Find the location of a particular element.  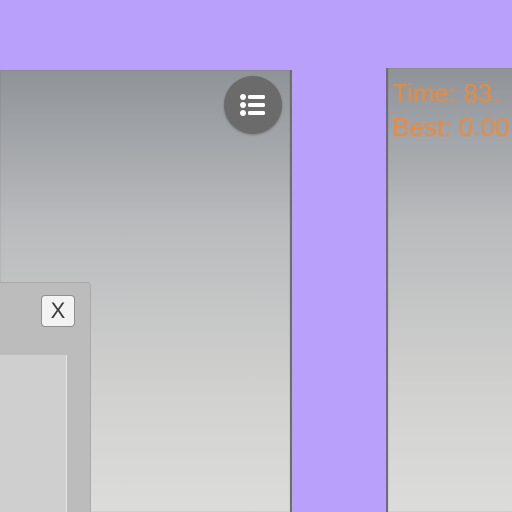

list-icon is located at coordinates (253, 105).